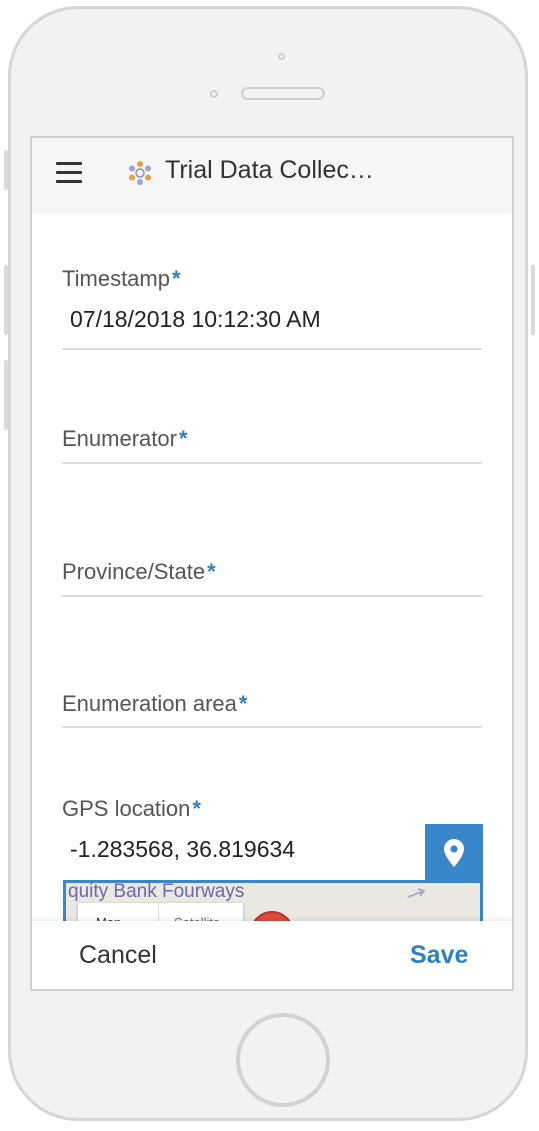 This screenshot has width=539, height=1131. What do you see at coordinates (416, 893) in the screenshot?
I see `road-direction-arrow-icon` at bounding box center [416, 893].